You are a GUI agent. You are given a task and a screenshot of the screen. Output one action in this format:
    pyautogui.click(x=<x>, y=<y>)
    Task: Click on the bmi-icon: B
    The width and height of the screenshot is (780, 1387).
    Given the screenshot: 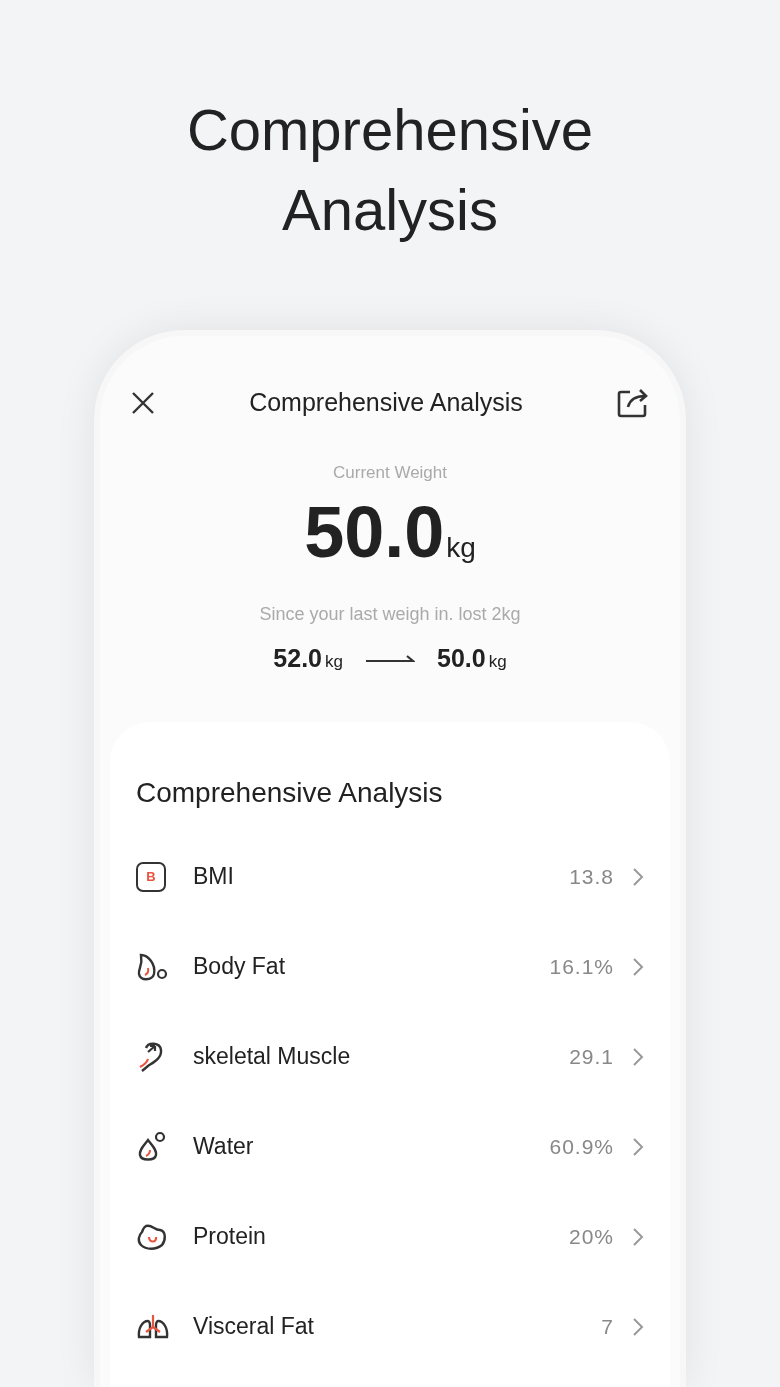 What is the action you would take?
    pyautogui.click(x=151, y=876)
    